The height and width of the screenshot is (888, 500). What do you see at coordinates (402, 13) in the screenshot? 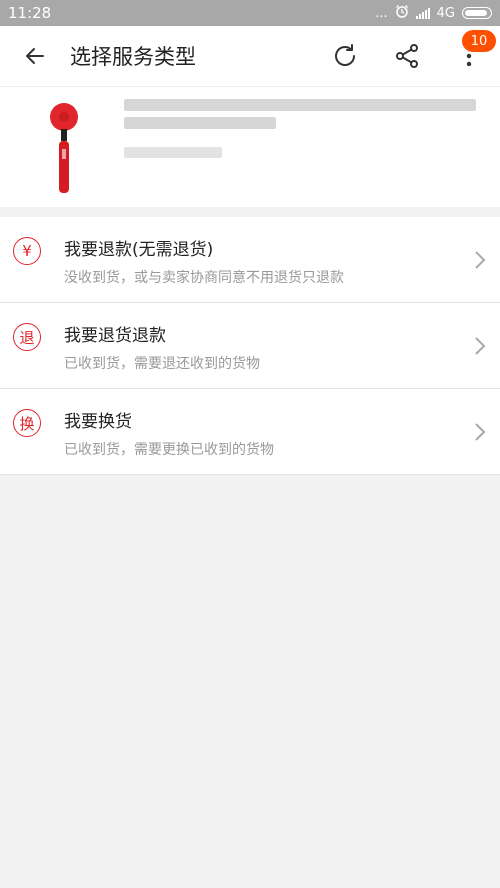
I see `alarm-icon` at bounding box center [402, 13].